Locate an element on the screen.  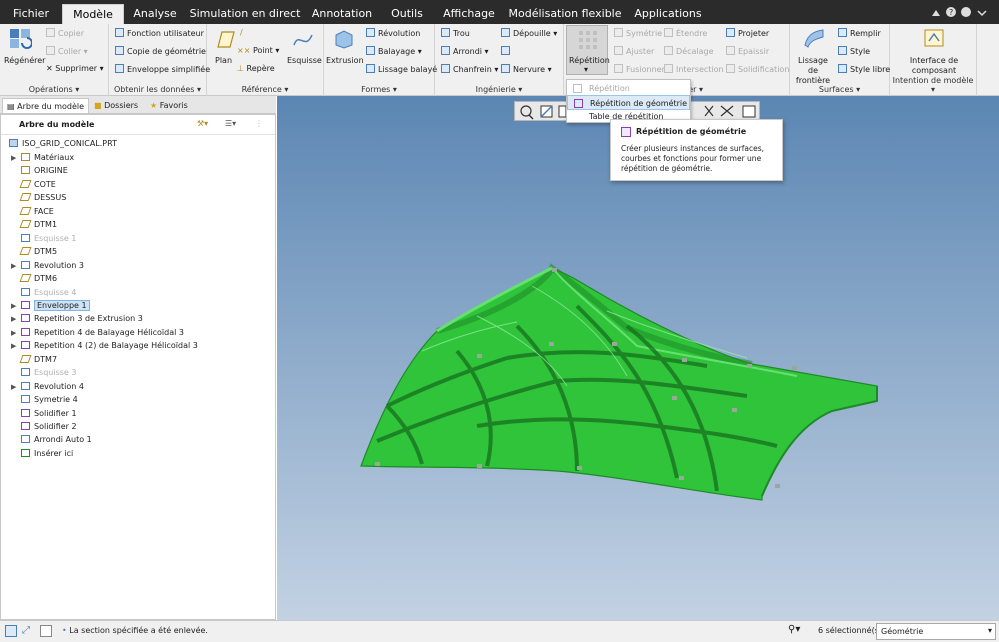
datum-display-icon is located at coordinates (709, 111).